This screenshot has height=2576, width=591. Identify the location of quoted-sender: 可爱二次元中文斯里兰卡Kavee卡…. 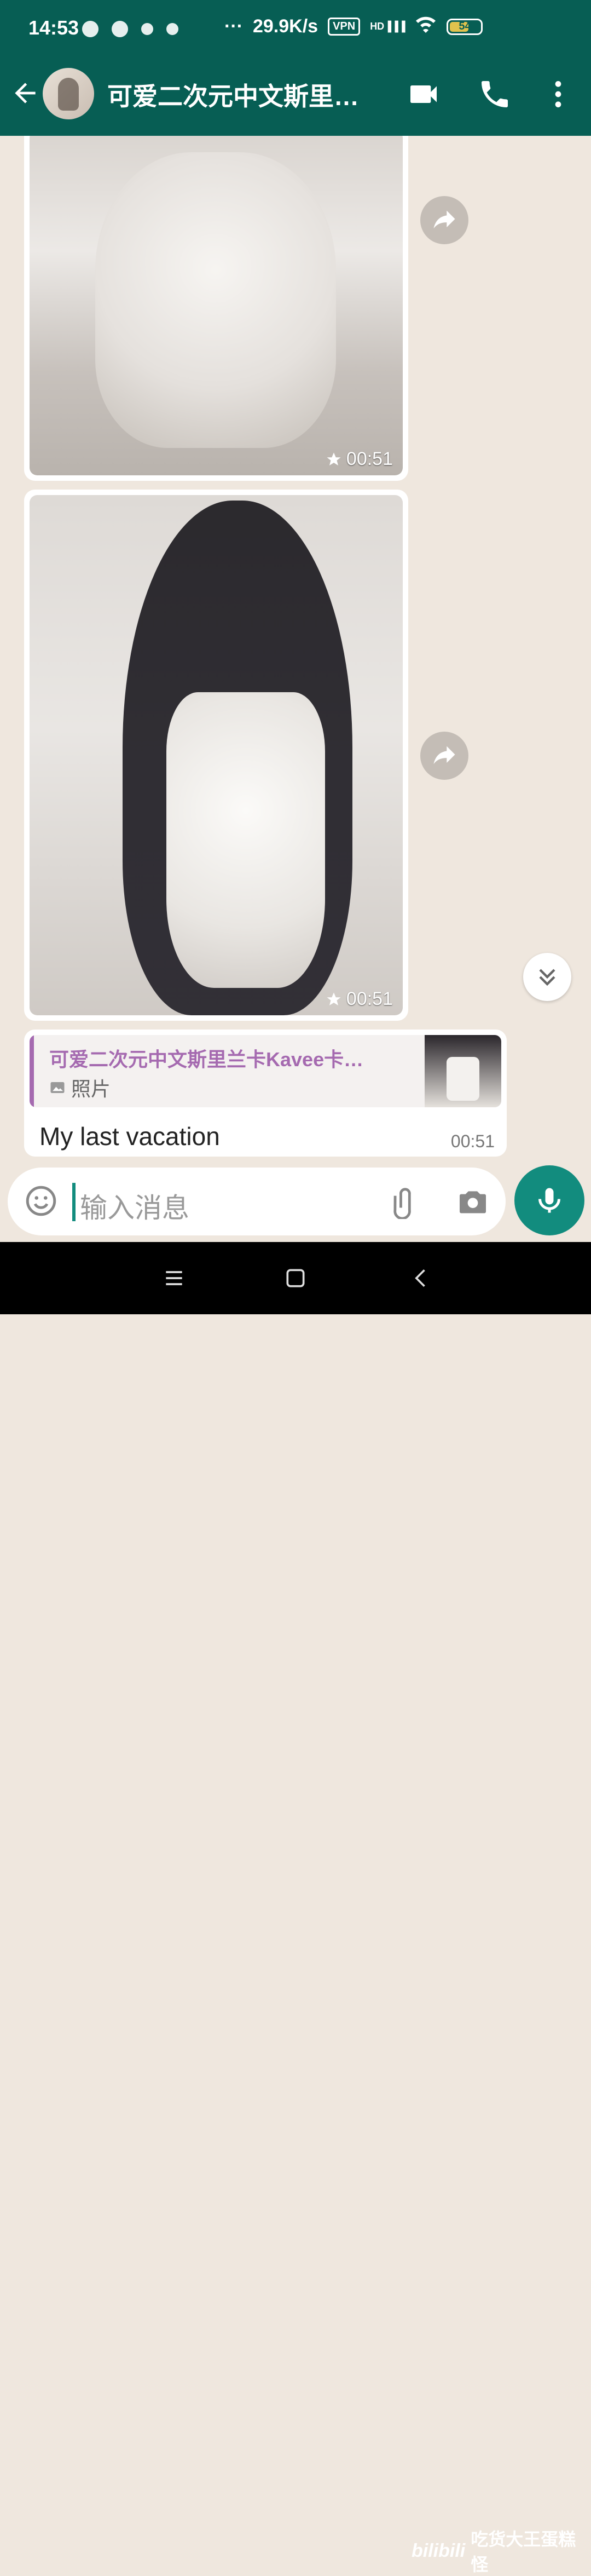
(206, 1059).